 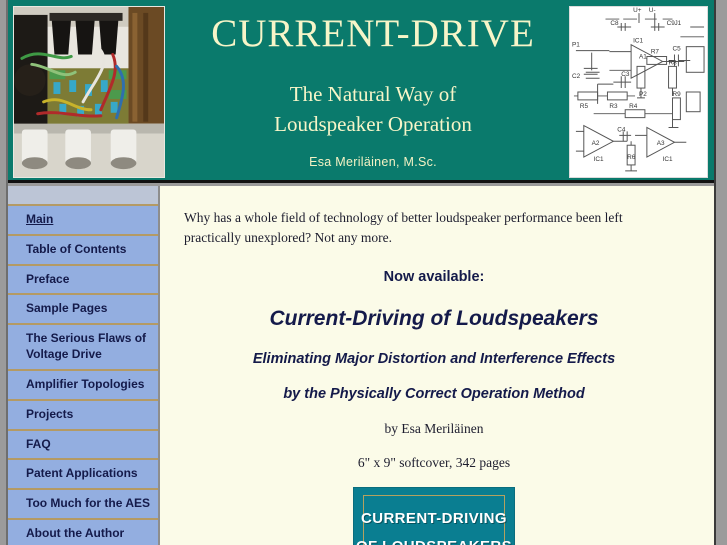 What do you see at coordinates (75, 533) in the screenshot?
I see `sidebar-item-label: About the Author` at bounding box center [75, 533].